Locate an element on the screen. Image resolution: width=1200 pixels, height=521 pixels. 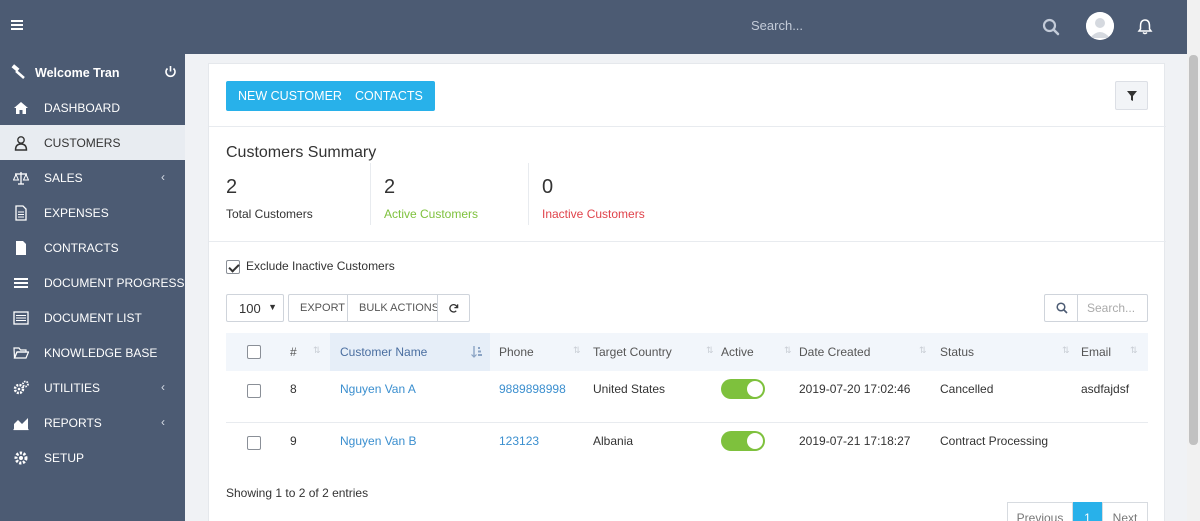
refresh-button is located at coordinates (453, 308).